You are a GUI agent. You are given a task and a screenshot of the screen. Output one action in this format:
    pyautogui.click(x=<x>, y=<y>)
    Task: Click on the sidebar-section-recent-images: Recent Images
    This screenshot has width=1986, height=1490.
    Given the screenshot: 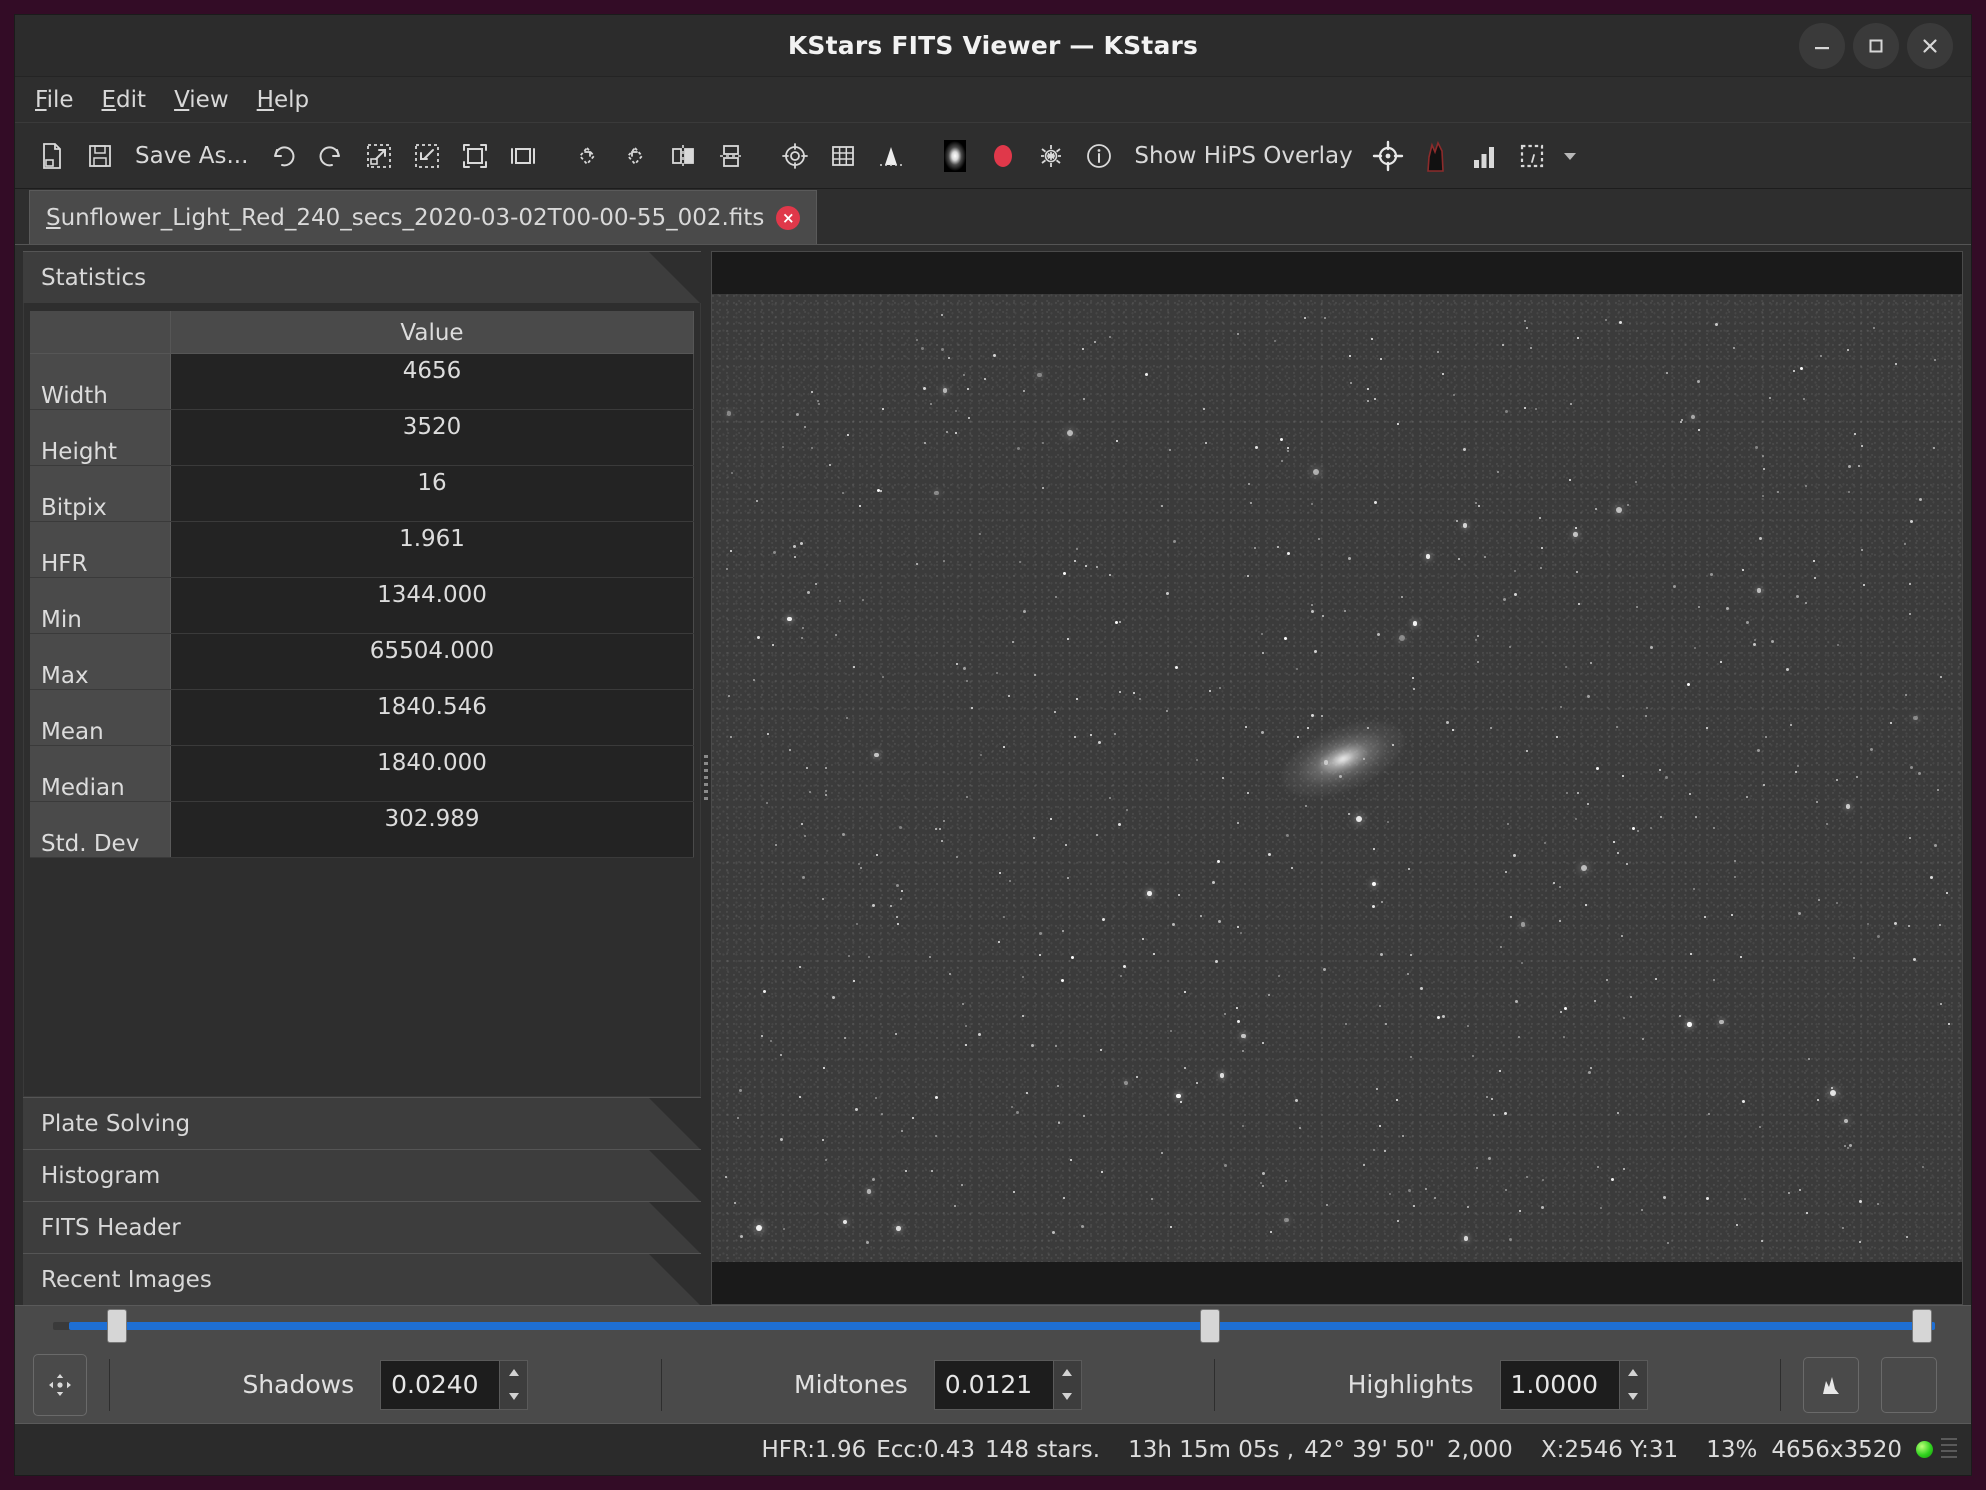 What is the action you would take?
    pyautogui.click(x=362, y=1279)
    